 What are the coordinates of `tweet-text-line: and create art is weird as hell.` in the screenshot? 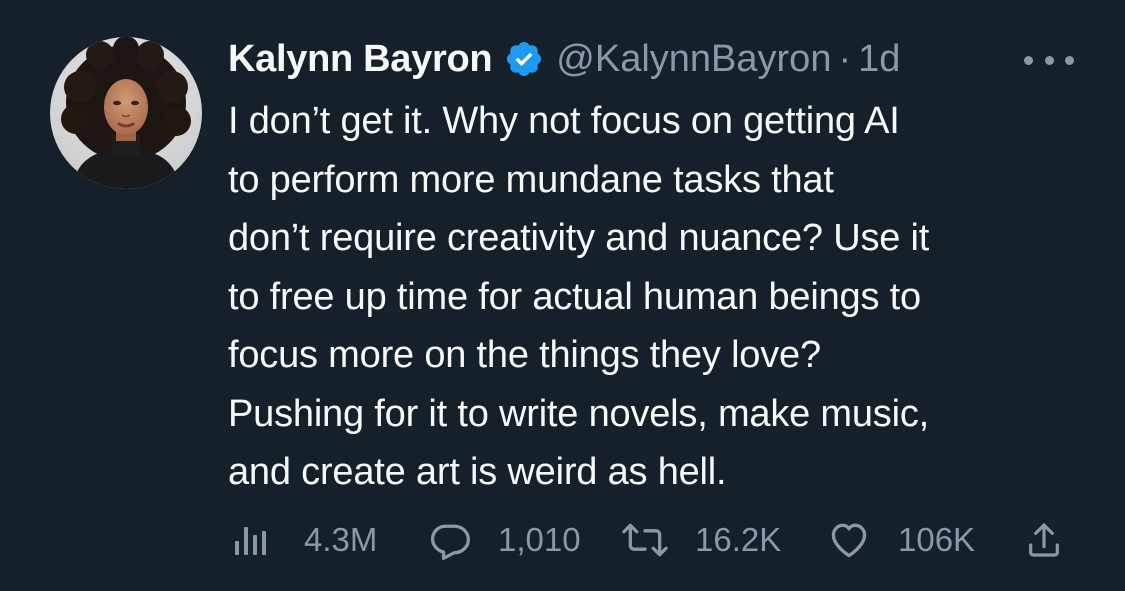 It's located at (477, 472).